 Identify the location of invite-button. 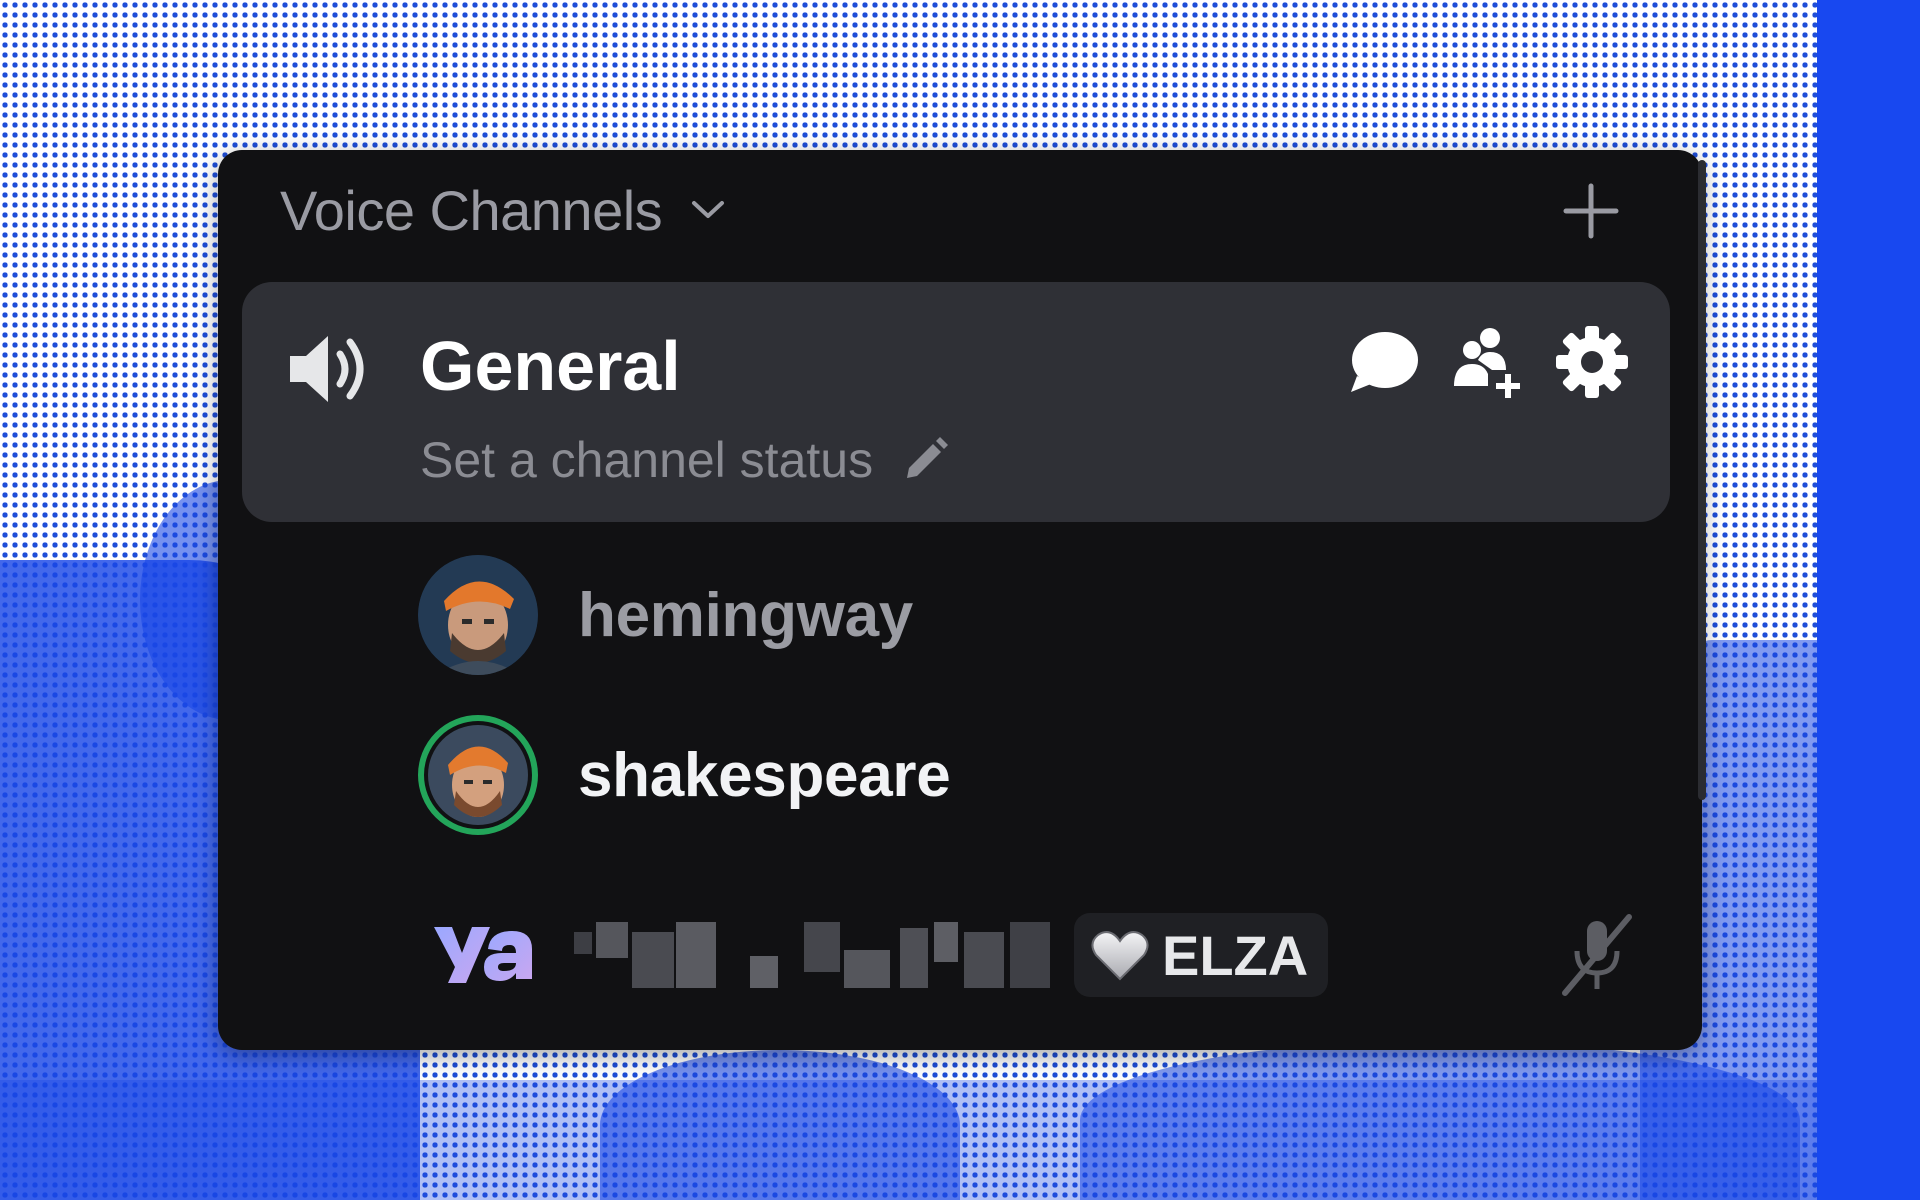
(1488, 364).